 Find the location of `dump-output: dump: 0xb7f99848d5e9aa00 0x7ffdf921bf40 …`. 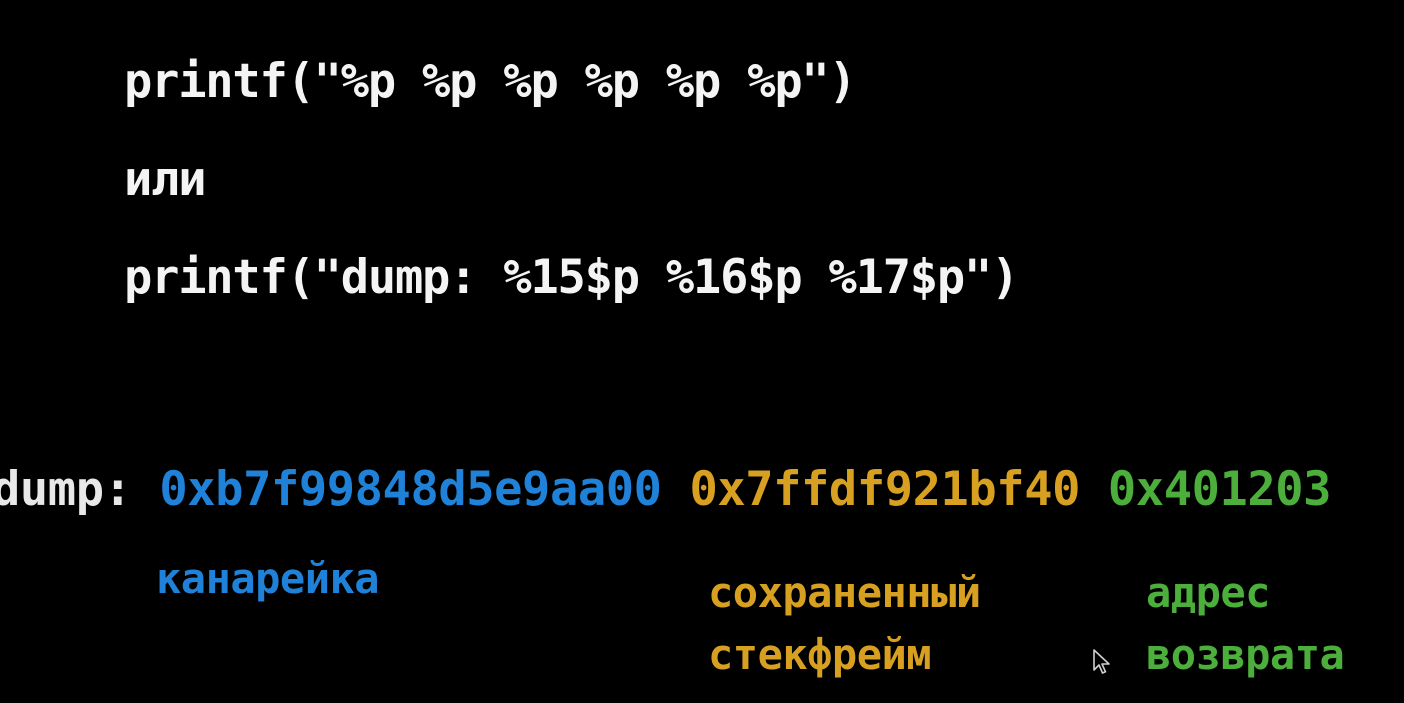

dump-output: dump: 0xb7f99848d5e9aa00 0x7ffdf921bf40 … is located at coordinates (665, 490).